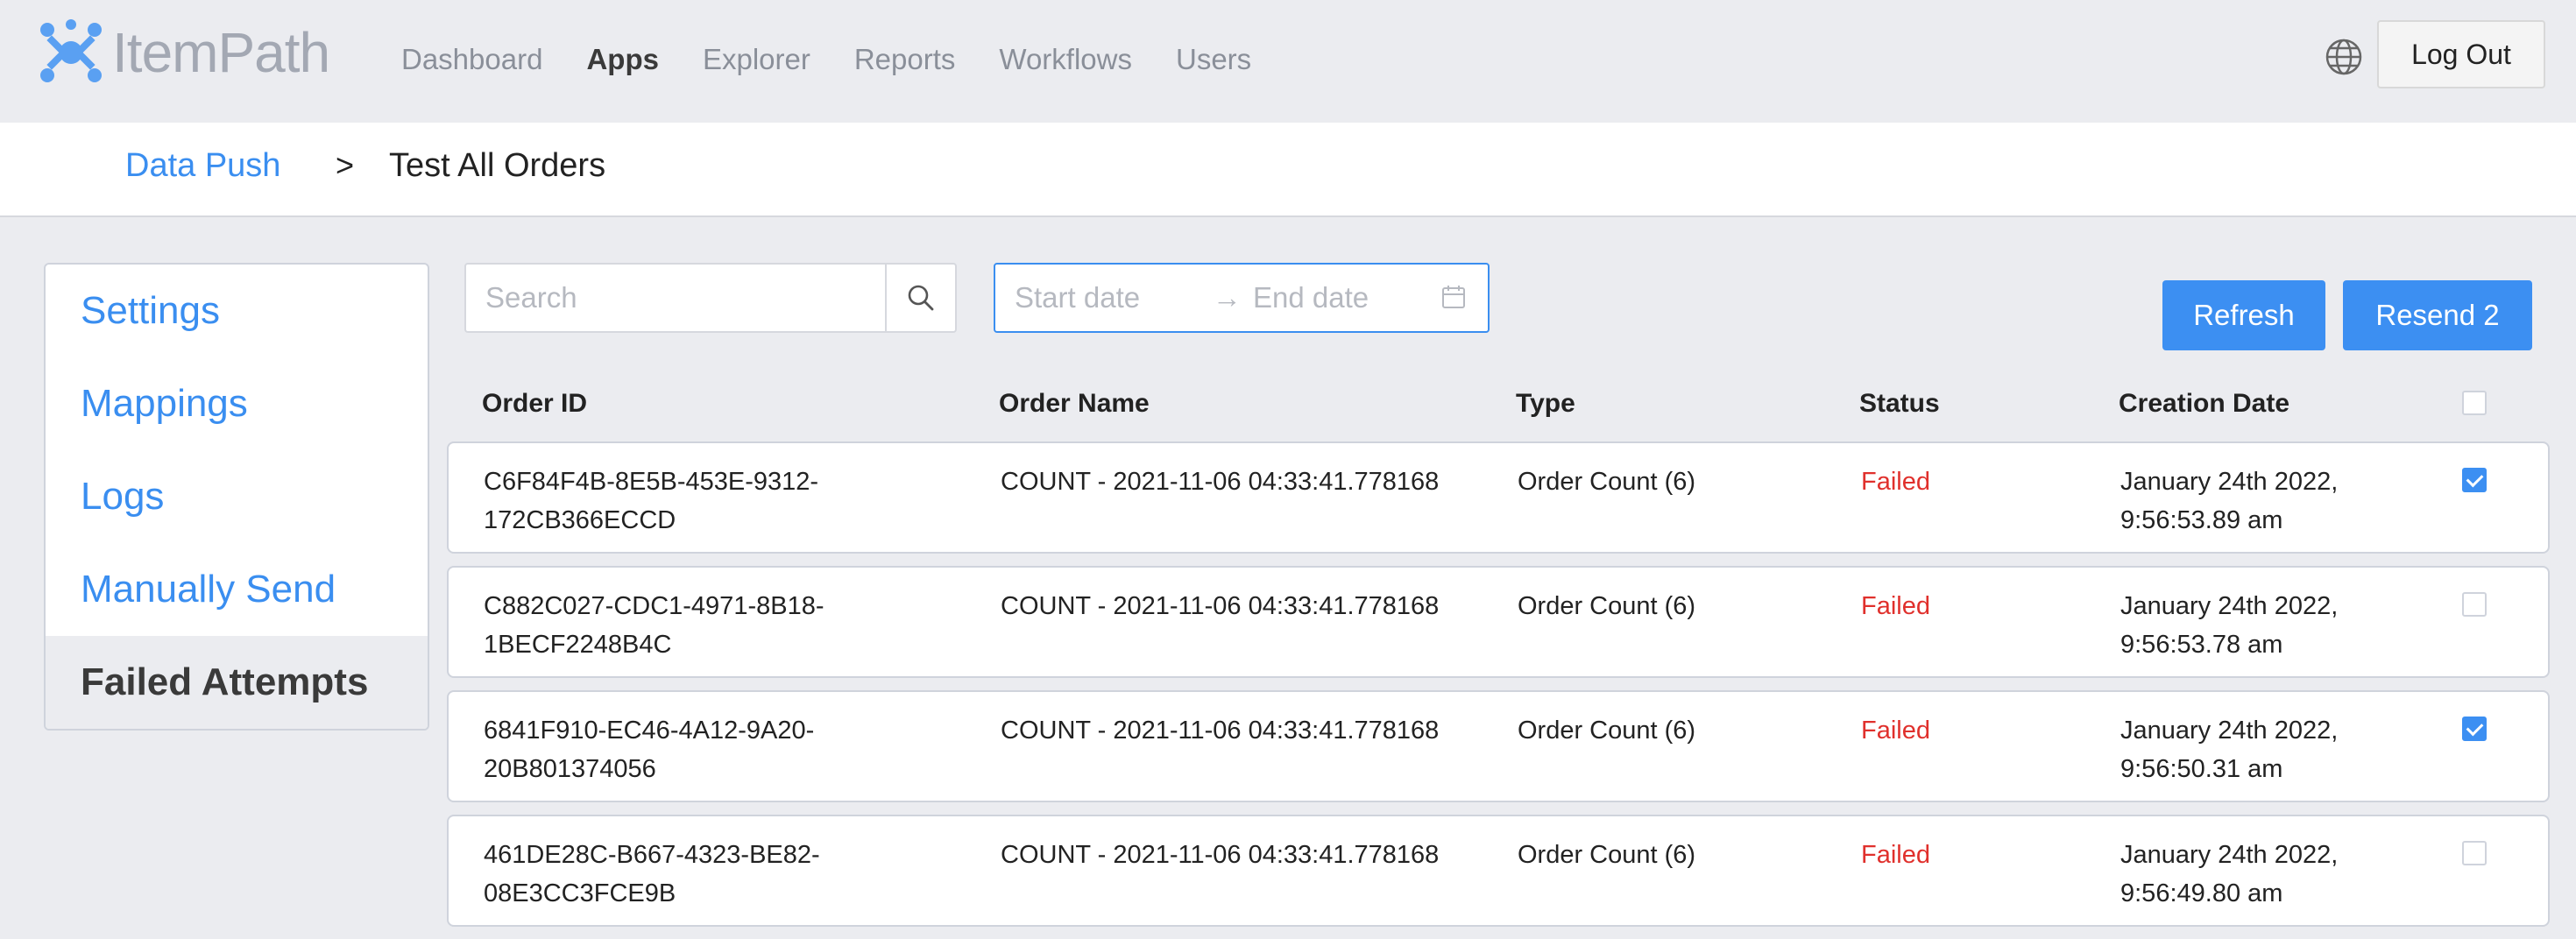  I want to click on itempath-logo-icon, so click(71, 51).